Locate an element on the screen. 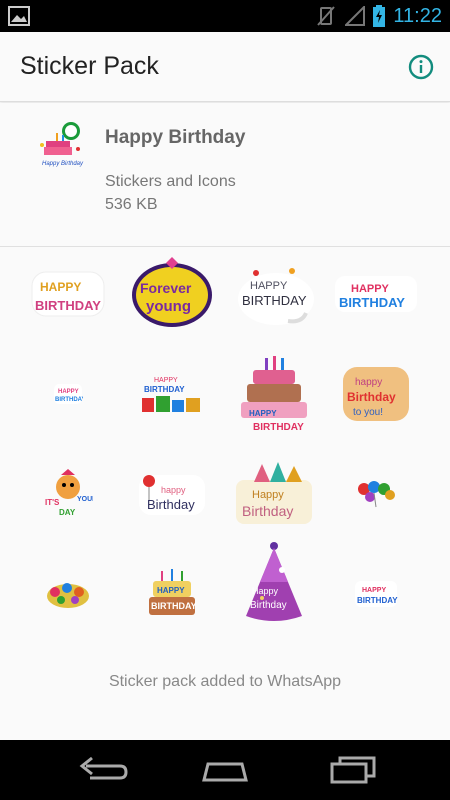  app-bar: Sticker Pack is located at coordinates (225, 67).